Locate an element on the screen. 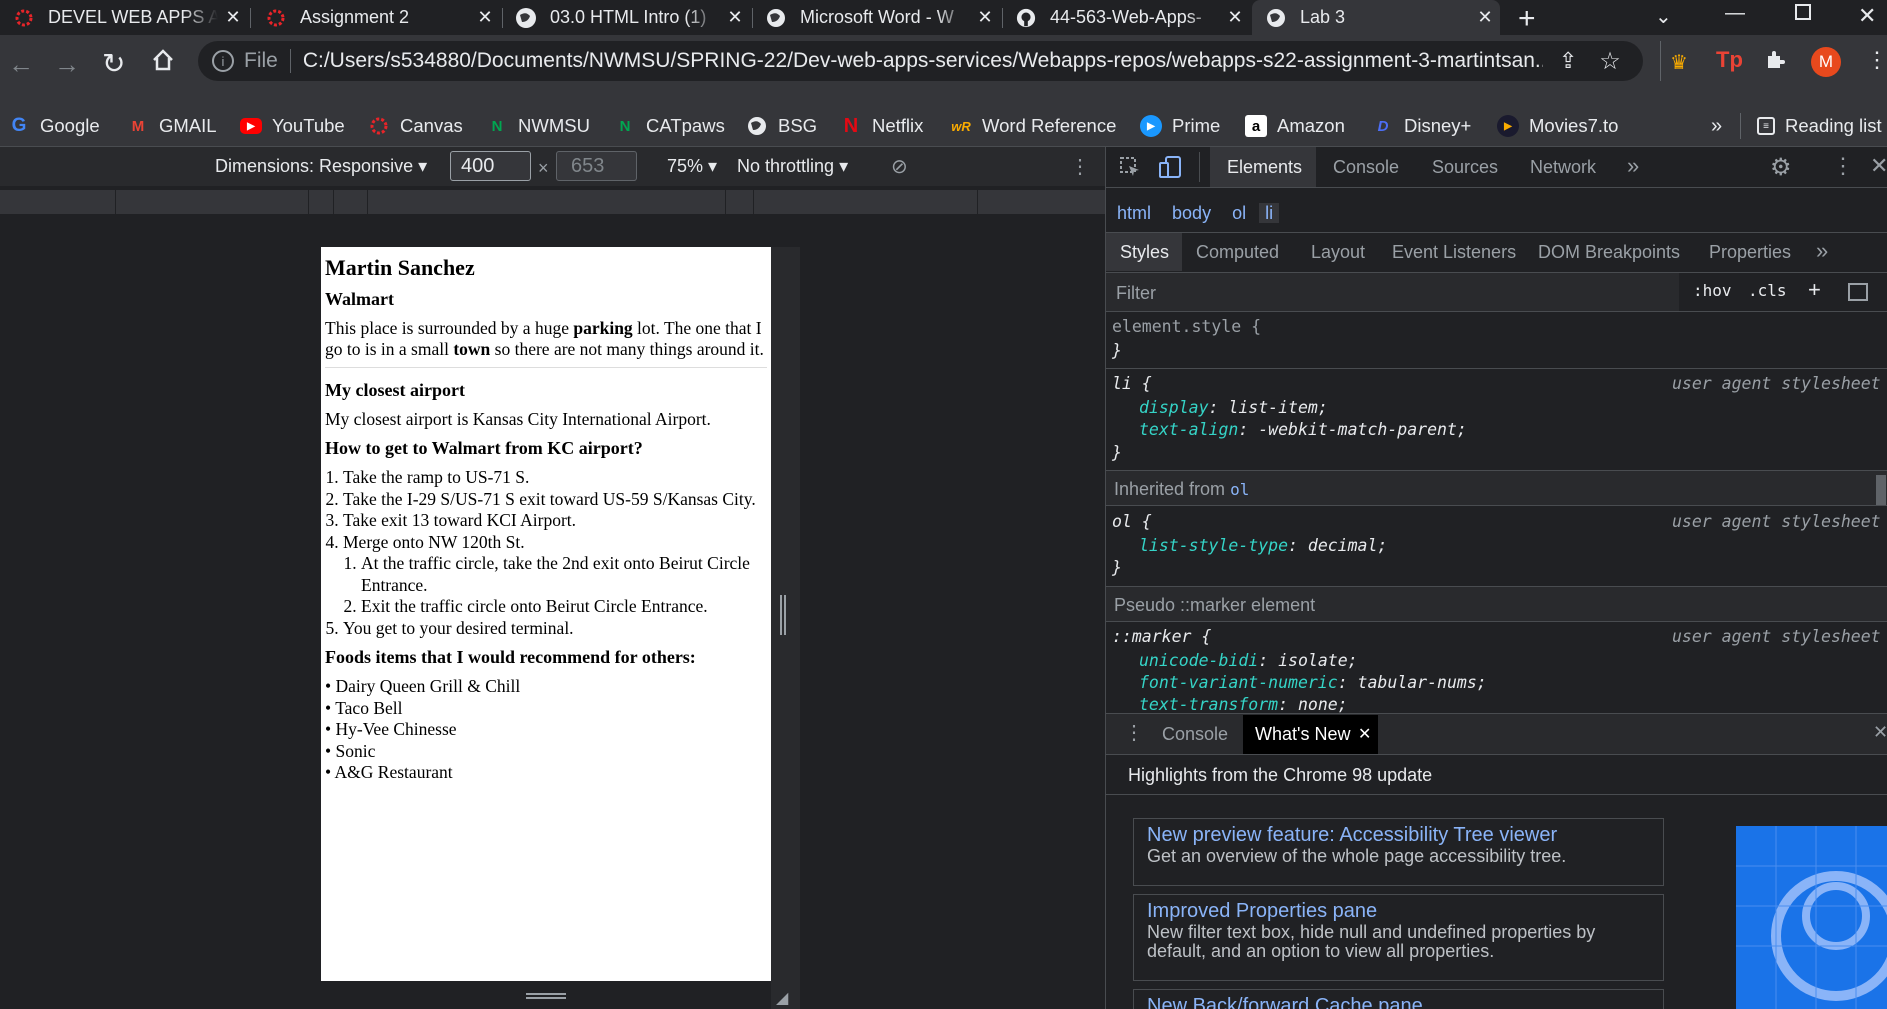 The height and width of the screenshot is (1009, 1887). inspect-icon is located at coordinates (1130, 169).